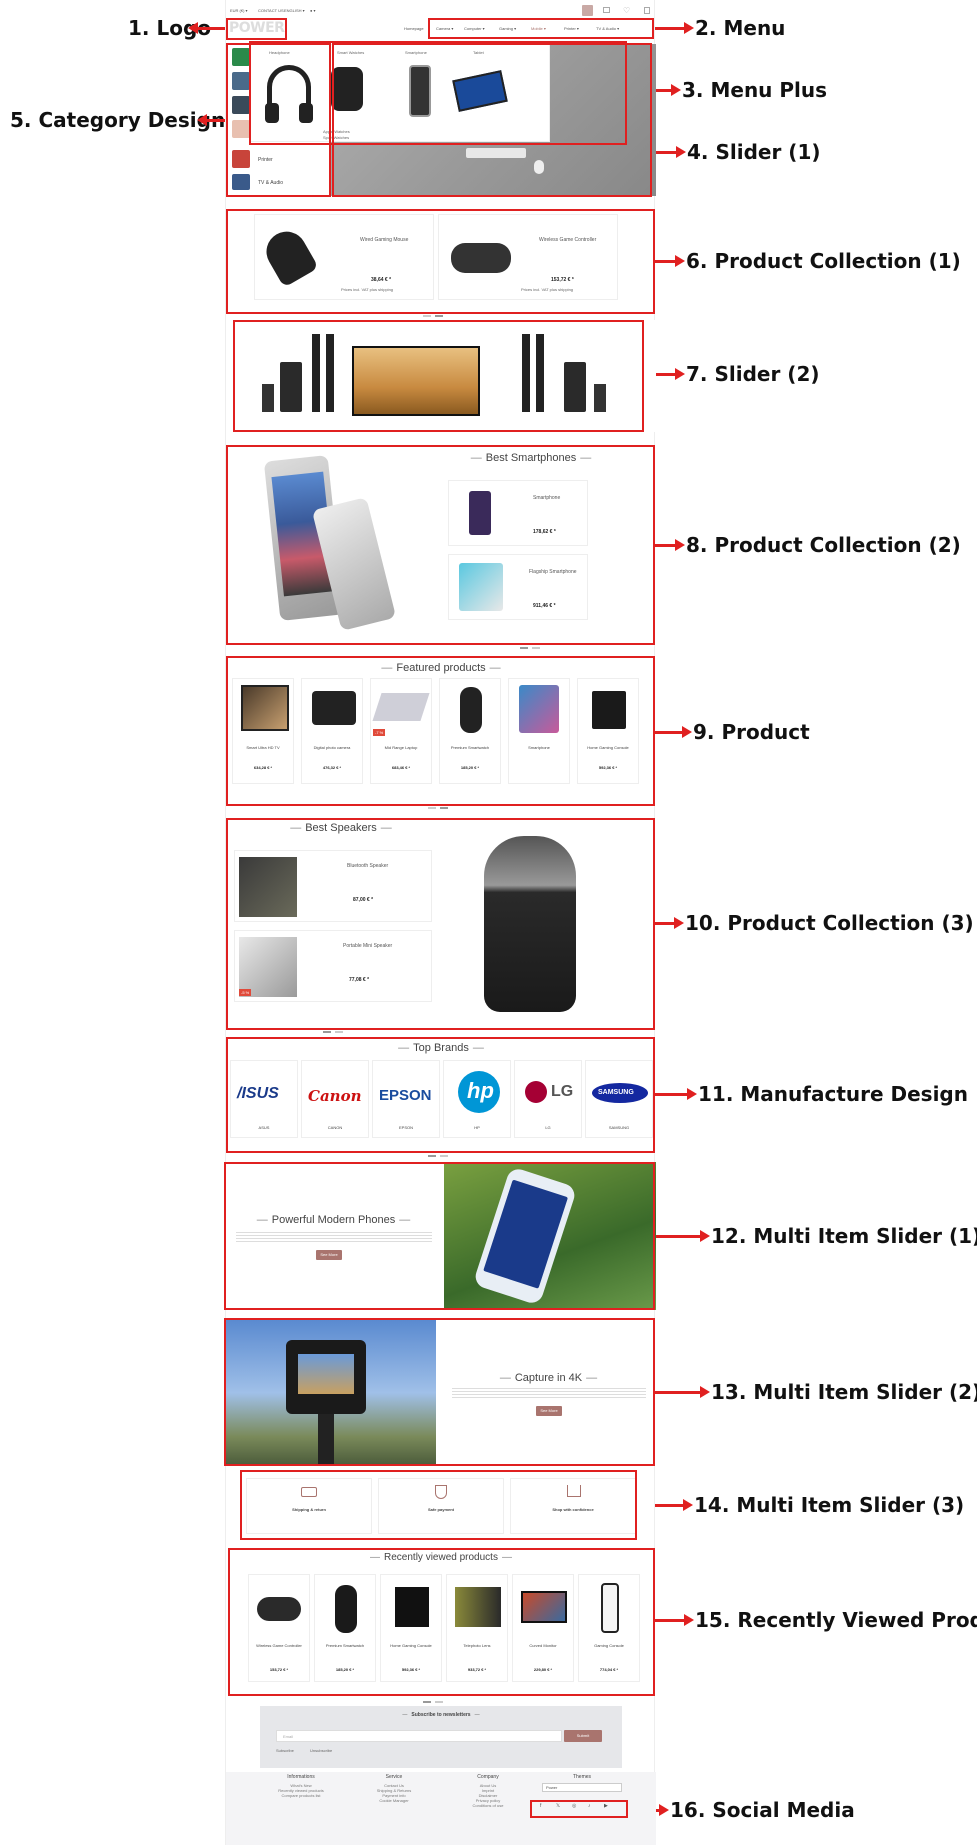 The image size is (977, 1845). Describe the element at coordinates (553, 572) in the screenshot. I see `collection2-name-flagship: Flagship Smartphone` at that location.